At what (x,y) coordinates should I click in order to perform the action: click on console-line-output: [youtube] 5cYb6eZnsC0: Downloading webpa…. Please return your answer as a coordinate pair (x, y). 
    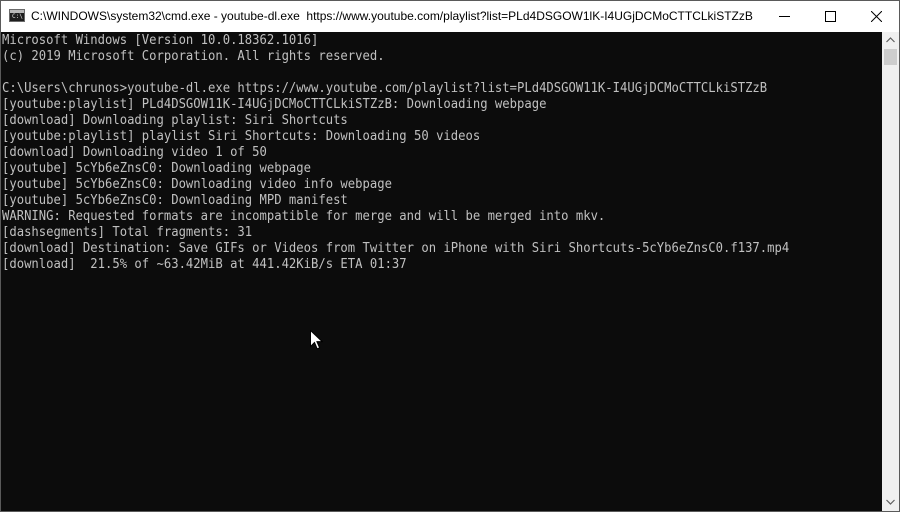
    Looking at the image, I should click on (157, 168).